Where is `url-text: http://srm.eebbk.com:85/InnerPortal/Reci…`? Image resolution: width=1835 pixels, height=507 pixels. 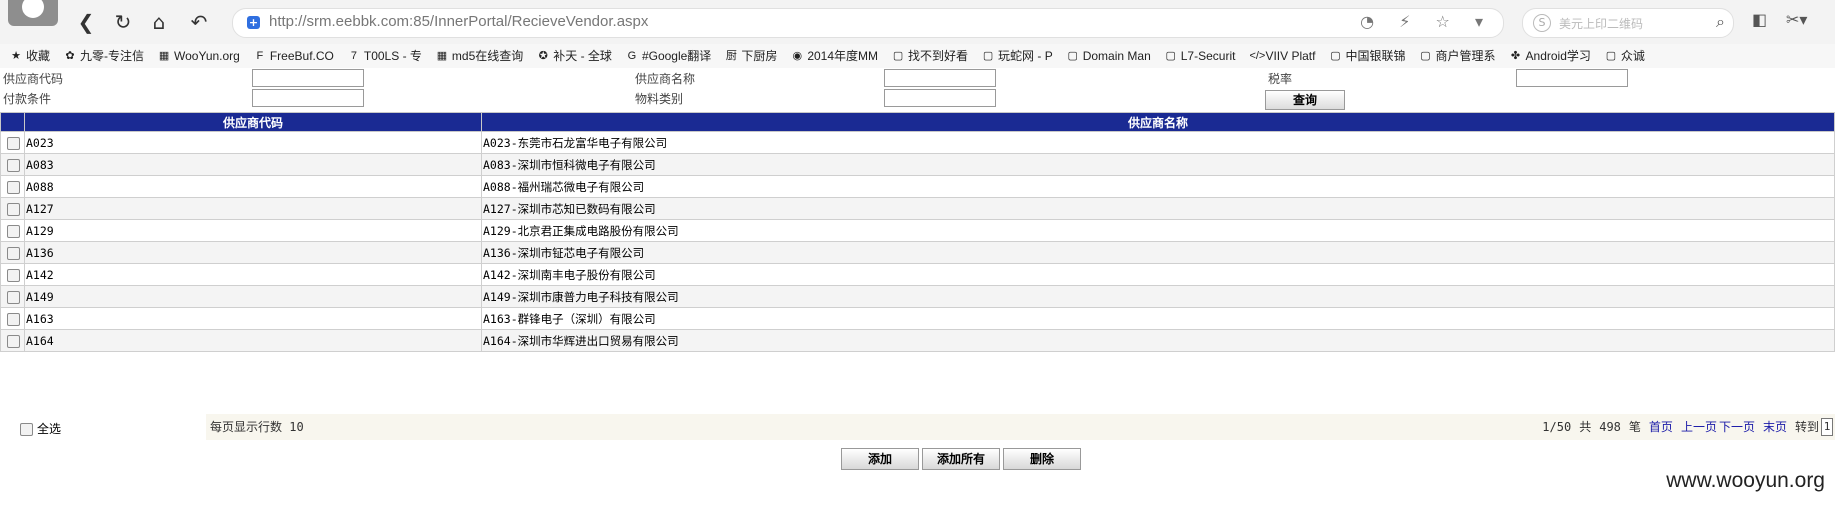
url-text: http://srm.eebbk.com:85/InnerPortal/Reci… is located at coordinates (458, 21).